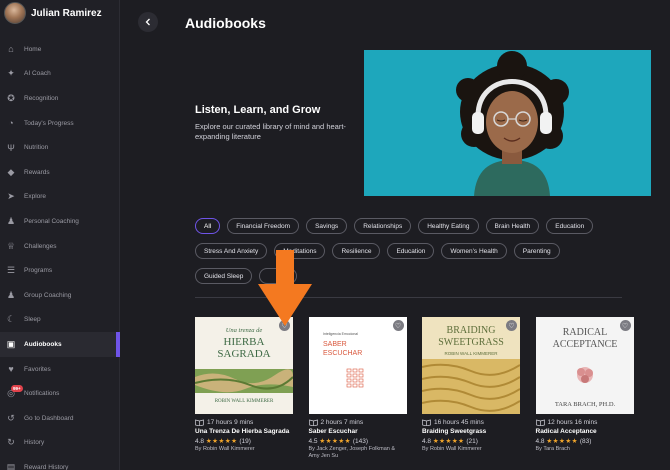  Describe the element at coordinates (335, 344) in the screenshot. I see `svg-text: SABER` at that location.